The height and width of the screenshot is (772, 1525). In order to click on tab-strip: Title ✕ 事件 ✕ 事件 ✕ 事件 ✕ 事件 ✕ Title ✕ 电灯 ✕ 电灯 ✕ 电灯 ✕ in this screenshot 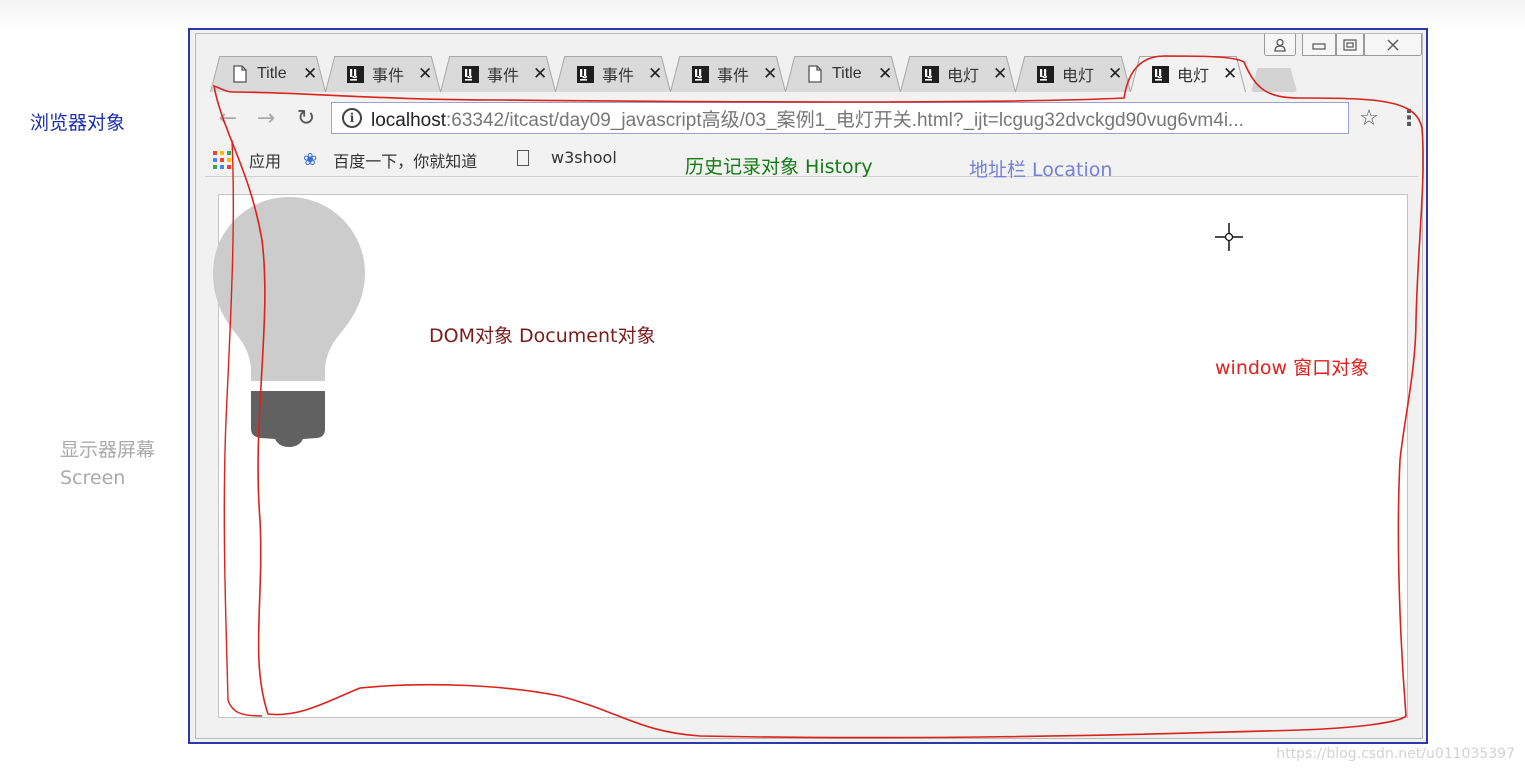, I will do `click(753, 74)`.